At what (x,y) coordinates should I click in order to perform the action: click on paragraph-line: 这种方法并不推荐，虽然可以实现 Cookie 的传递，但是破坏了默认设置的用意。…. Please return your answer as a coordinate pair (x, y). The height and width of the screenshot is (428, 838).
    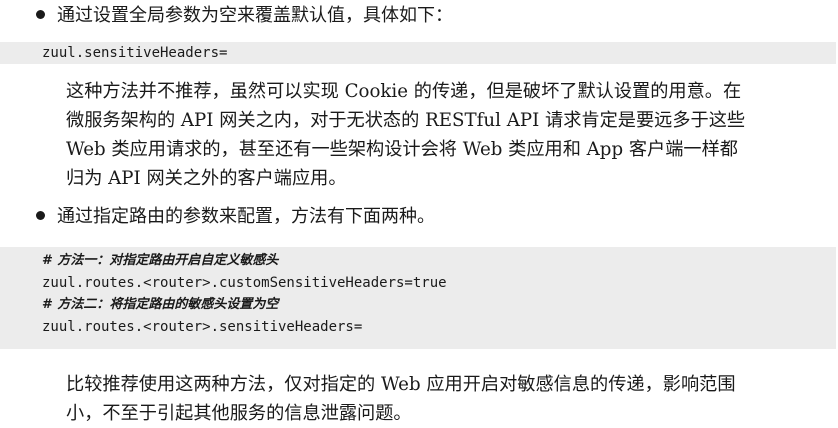
    Looking at the image, I should click on (404, 91).